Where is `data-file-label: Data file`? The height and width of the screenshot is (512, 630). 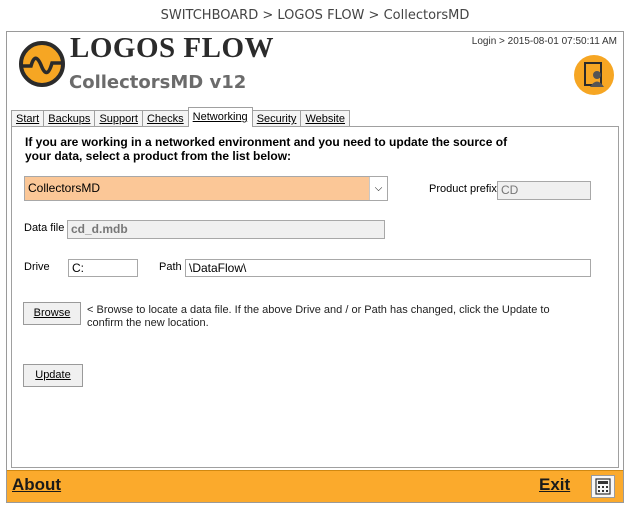 data-file-label: Data file is located at coordinates (44, 228).